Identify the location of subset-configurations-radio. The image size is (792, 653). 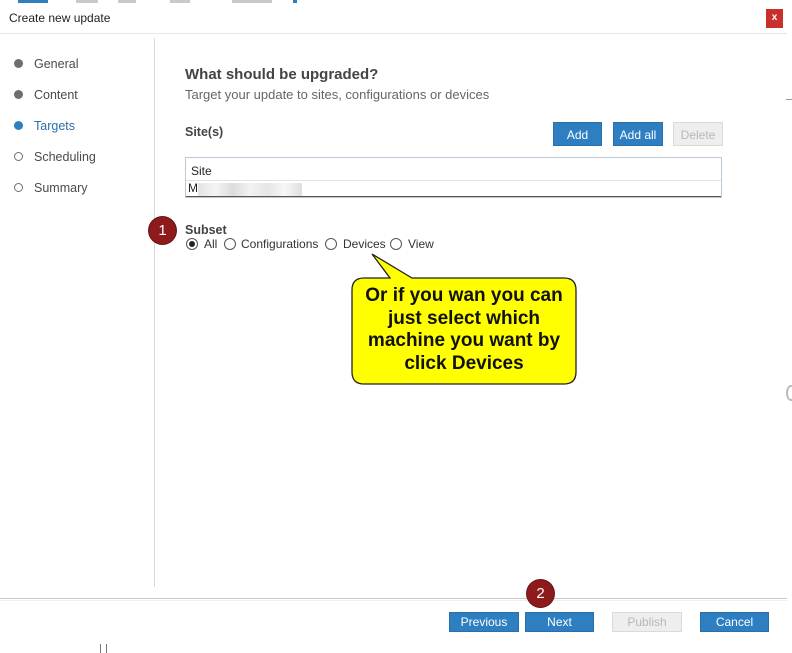
(230, 244).